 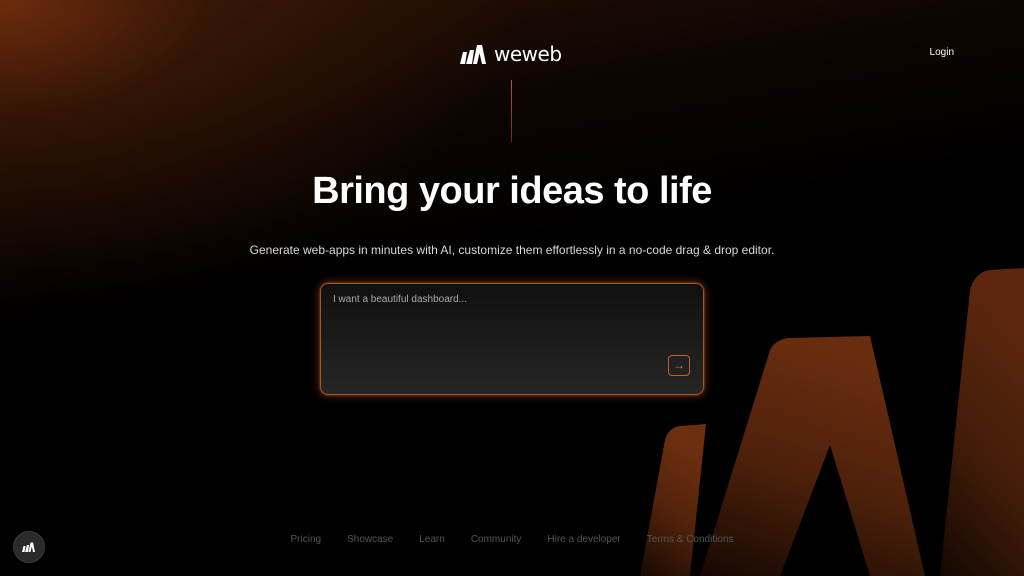 I want to click on floating-badge-button, so click(x=29, y=547).